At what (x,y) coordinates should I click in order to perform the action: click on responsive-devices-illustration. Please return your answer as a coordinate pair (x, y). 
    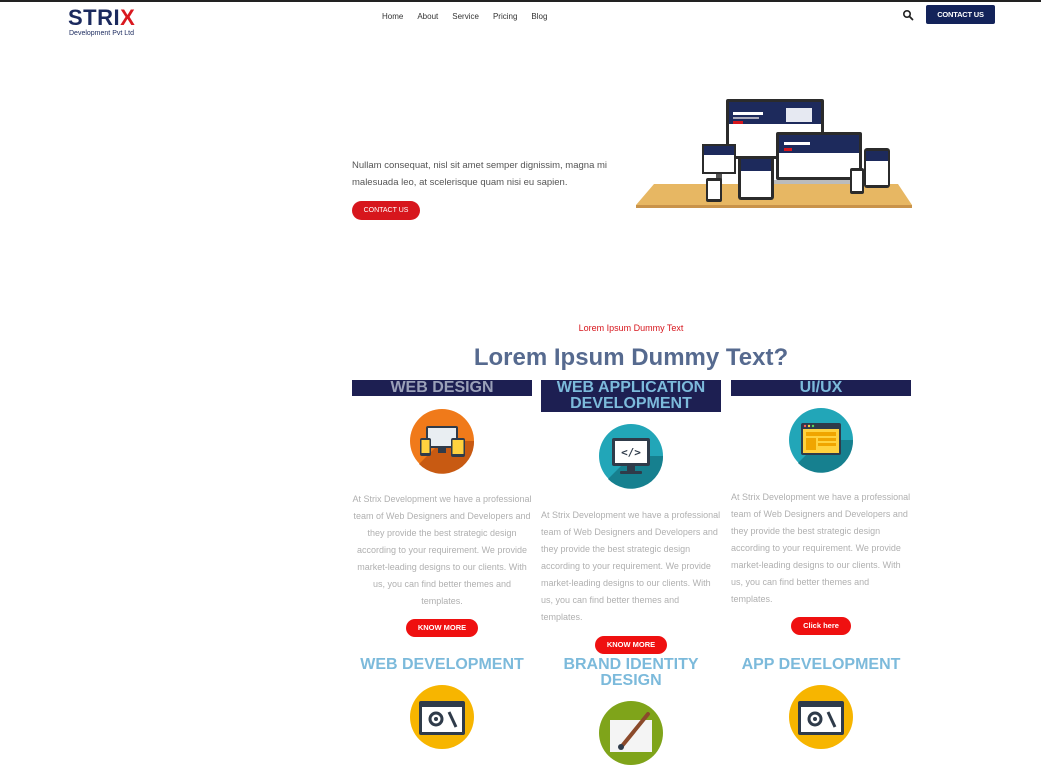
    Looking at the image, I should click on (774, 153).